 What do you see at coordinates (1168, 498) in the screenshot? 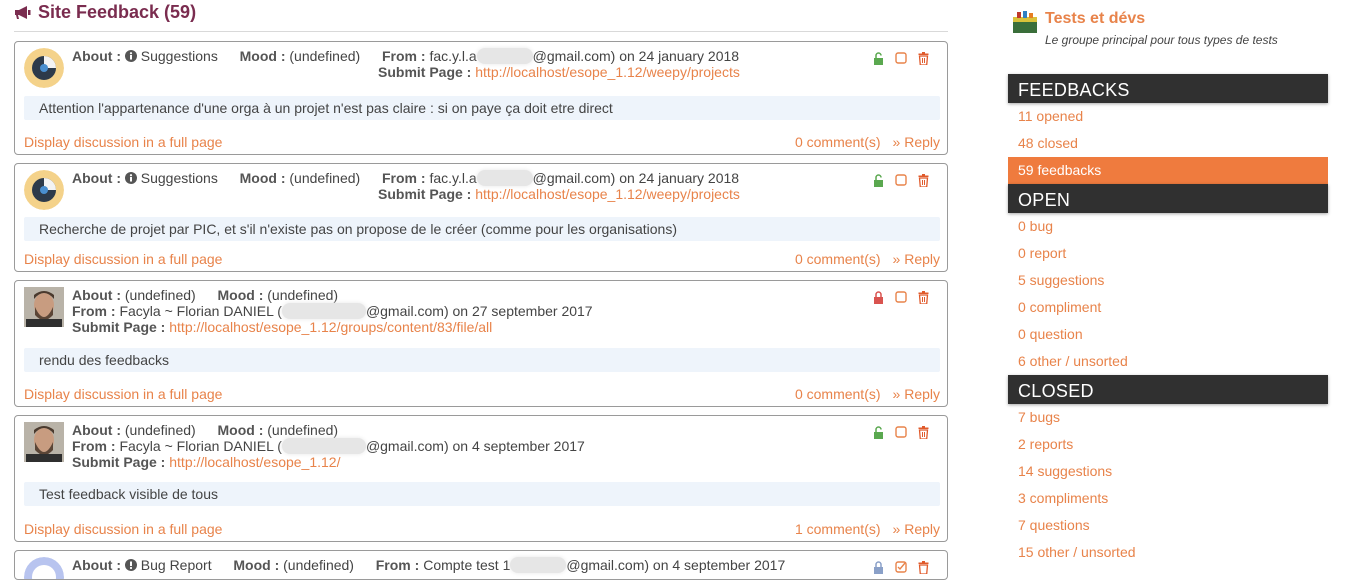
I see `filter-closed-compliments: 3 compliments` at bounding box center [1168, 498].